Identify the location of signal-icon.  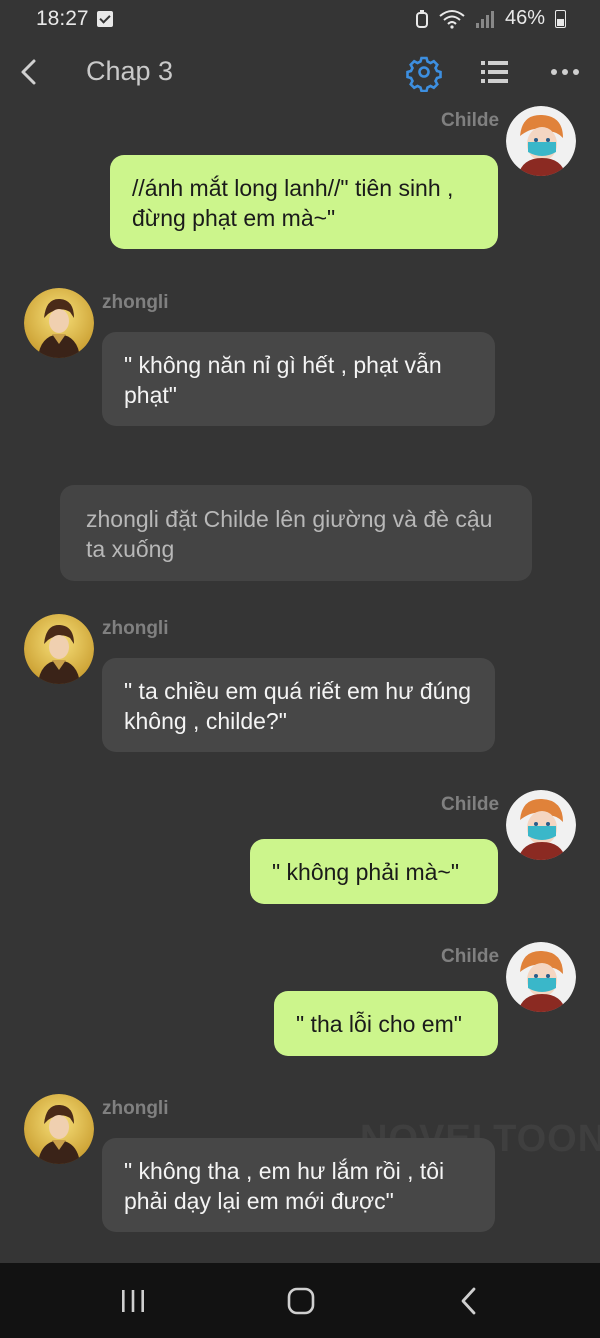
(484, 19).